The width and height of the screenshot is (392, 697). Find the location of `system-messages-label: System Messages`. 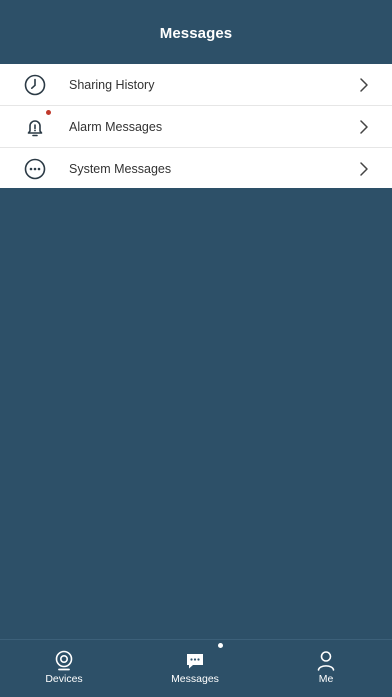

system-messages-label: System Messages is located at coordinates (120, 168).